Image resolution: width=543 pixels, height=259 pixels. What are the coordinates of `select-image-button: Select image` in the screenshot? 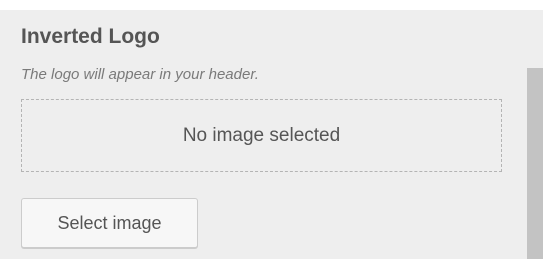 It's located at (109, 223).